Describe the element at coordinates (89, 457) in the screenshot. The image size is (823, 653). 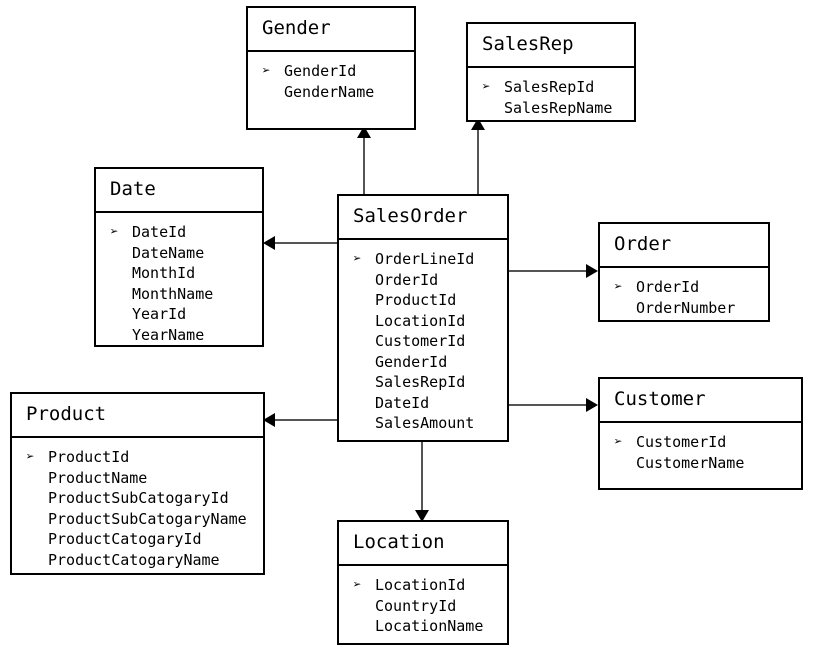
I see `field-label: ProductId` at that location.